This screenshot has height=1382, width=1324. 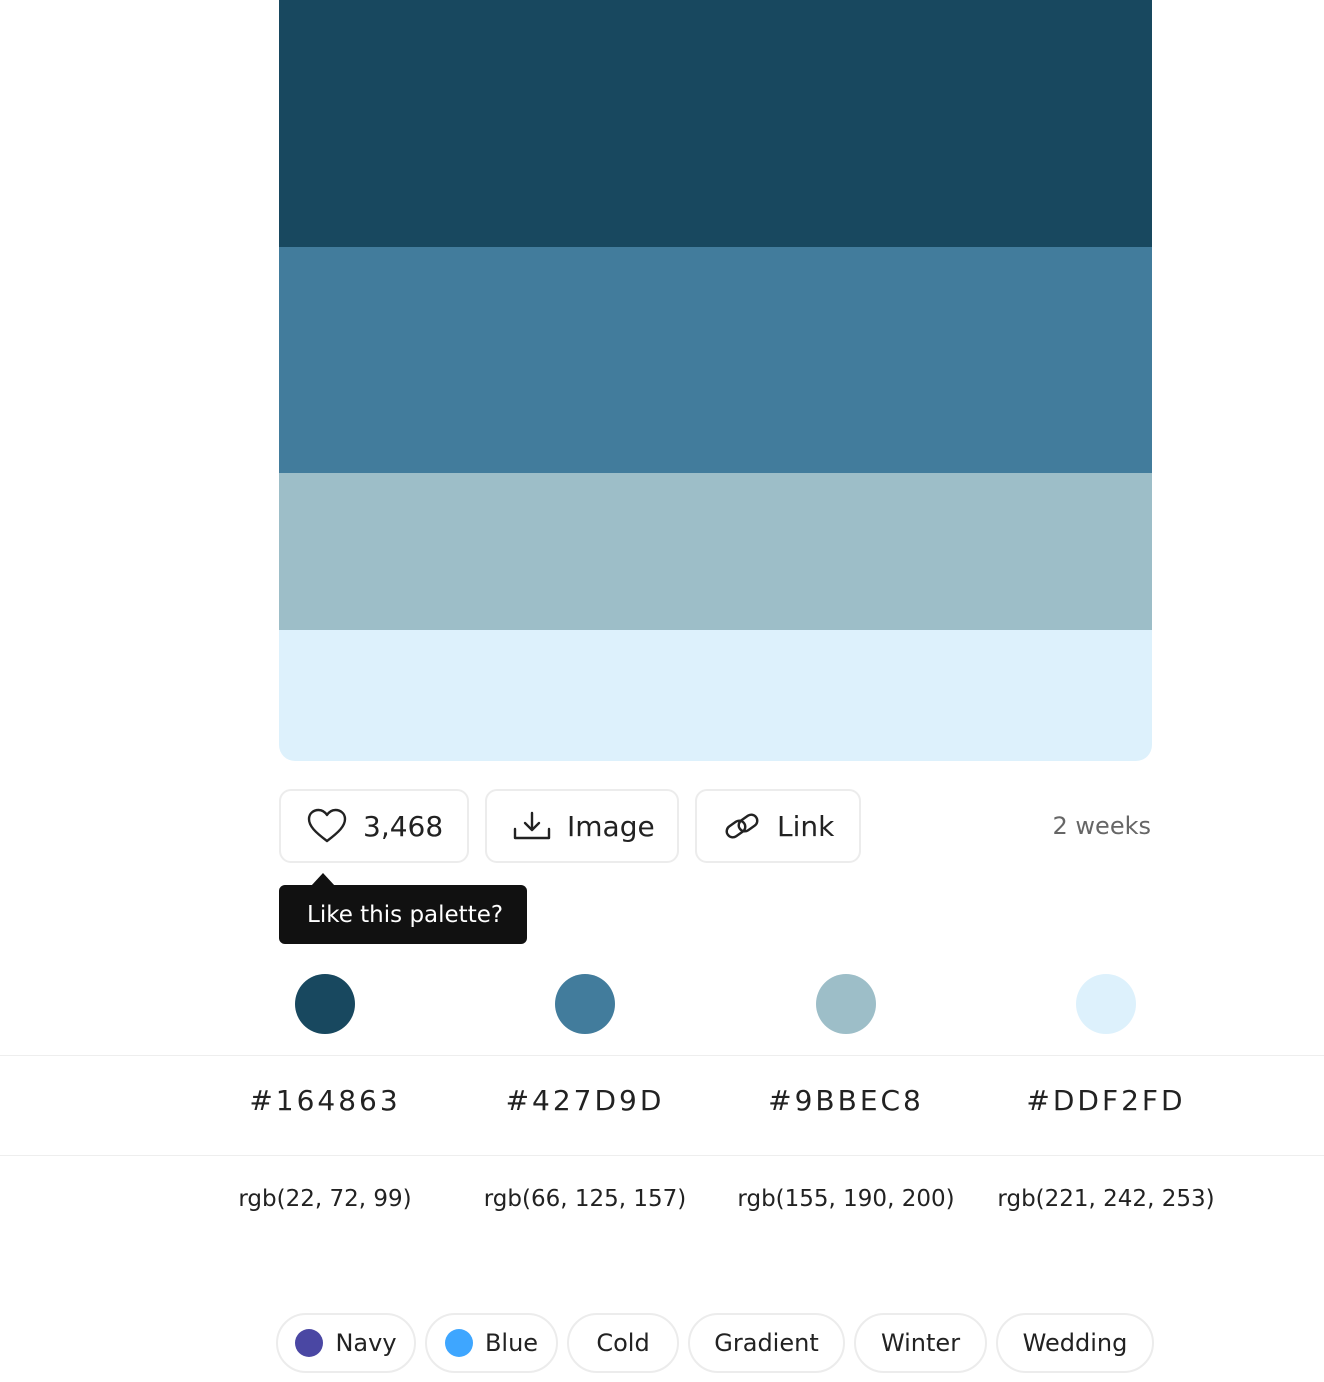 I want to click on tooltip-text: Like this palette?, so click(x=405, y=914).